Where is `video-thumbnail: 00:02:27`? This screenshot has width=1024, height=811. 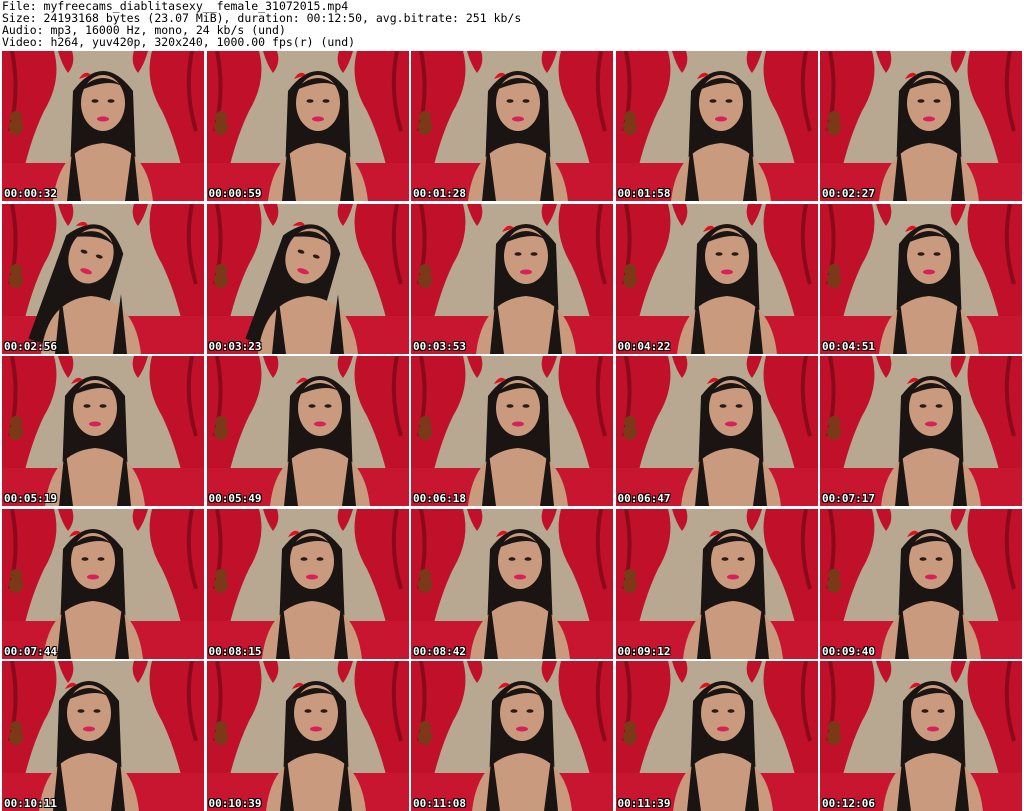
video-thumbnail: 00:02:27 is located at coordinates (921, 126).